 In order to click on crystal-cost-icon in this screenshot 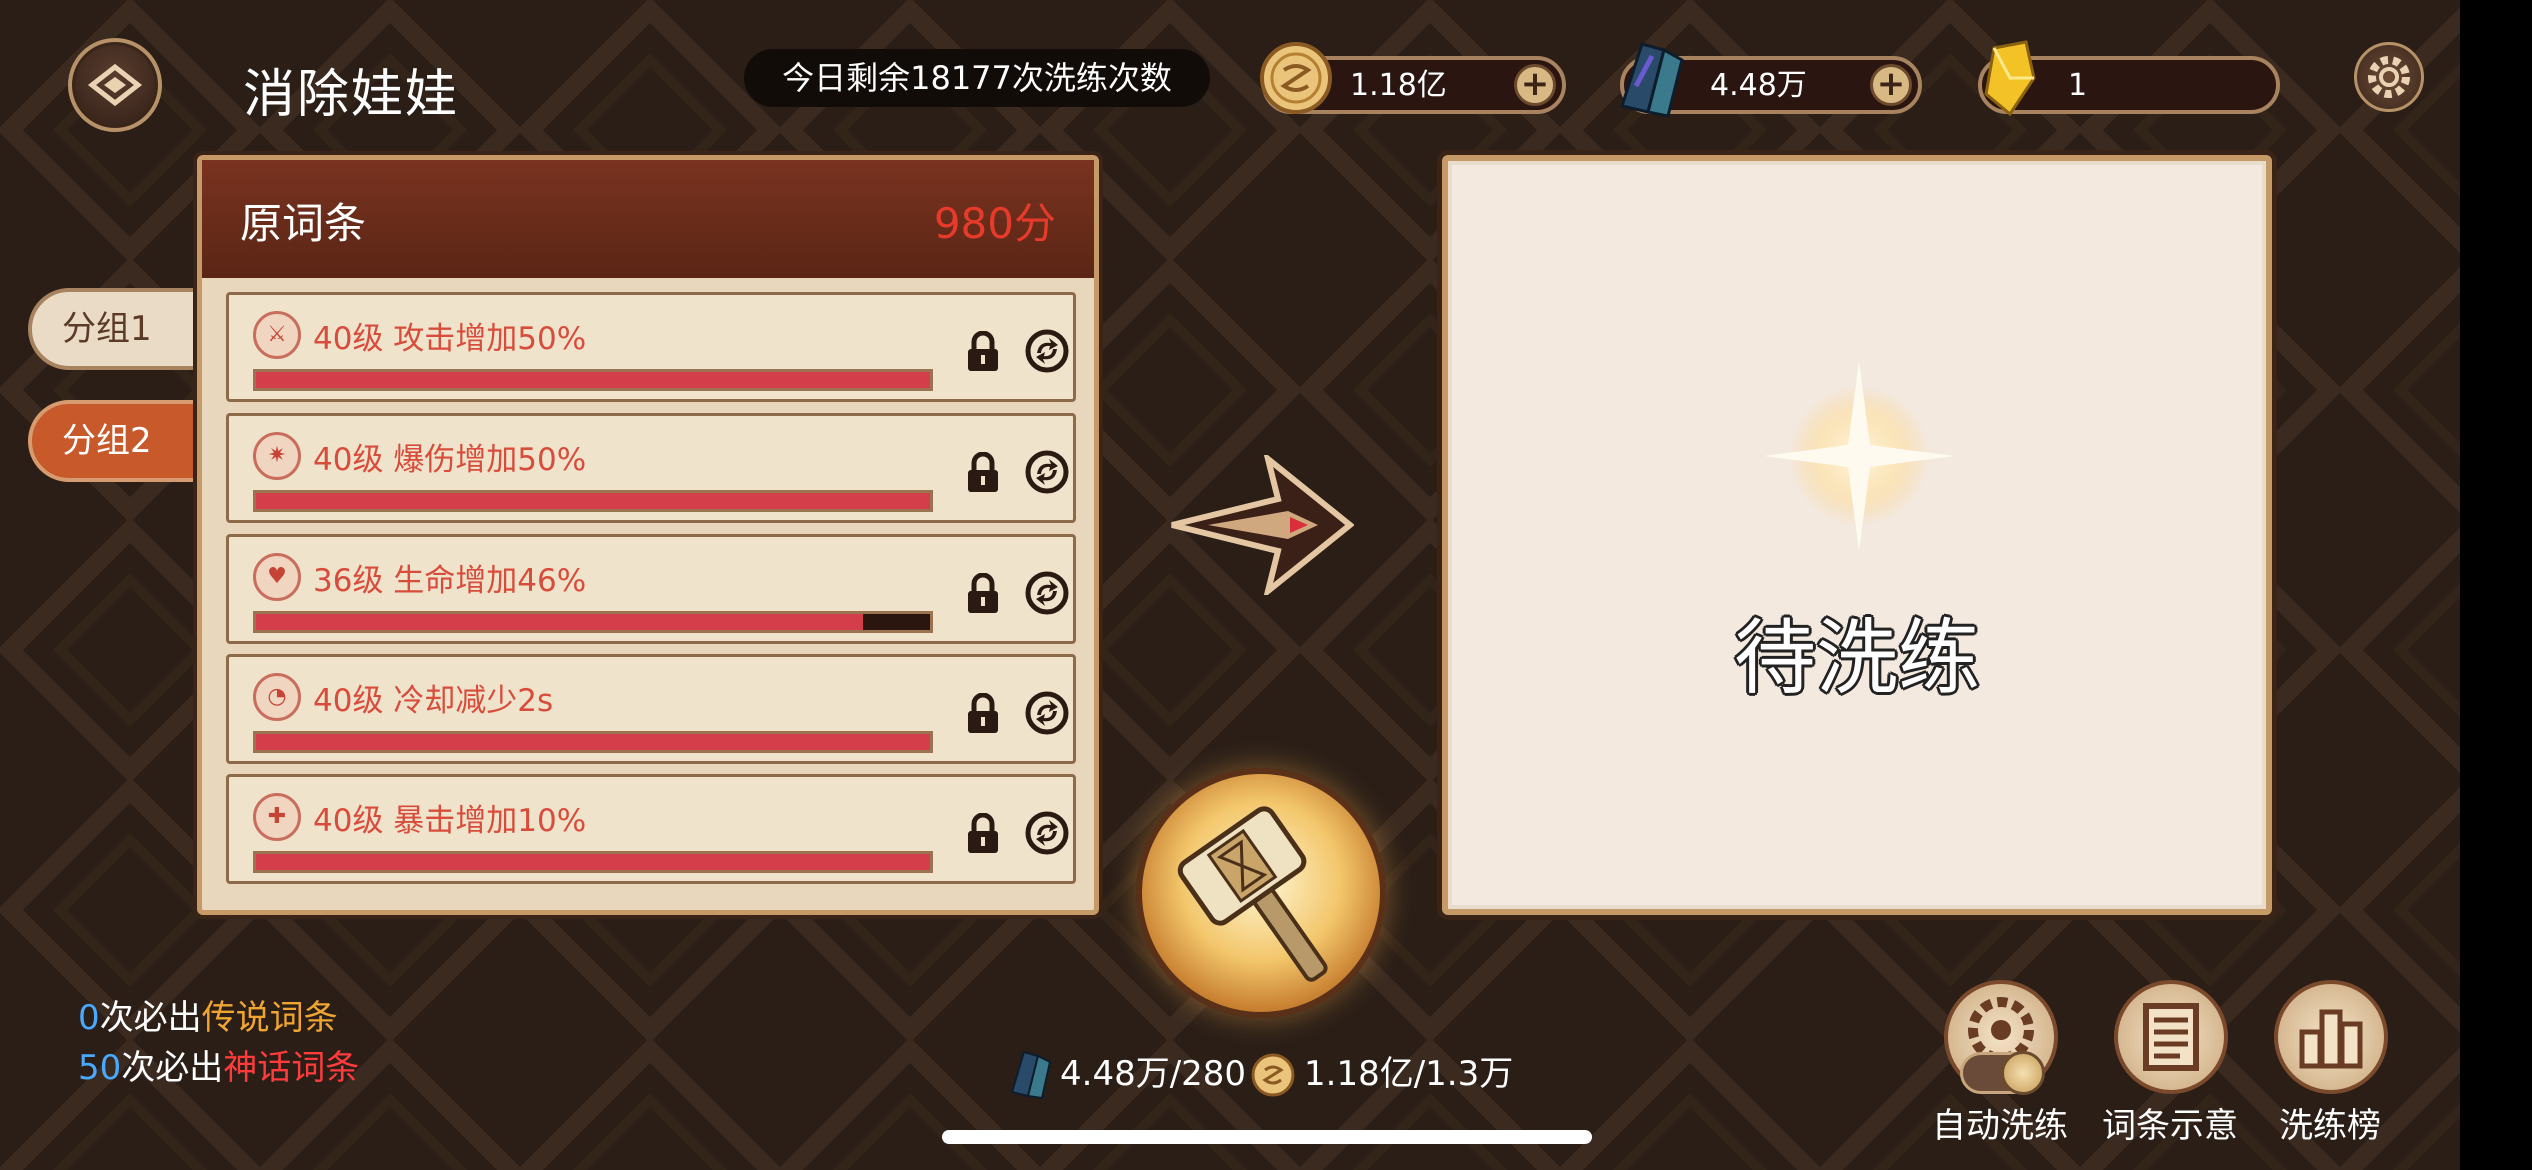, I will do `click(1031, 1075)`.